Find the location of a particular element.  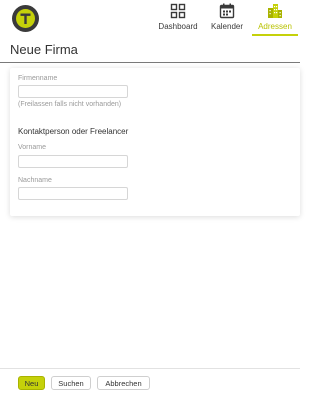

page-title: Neue Firma is located at coordinates (44, 49).